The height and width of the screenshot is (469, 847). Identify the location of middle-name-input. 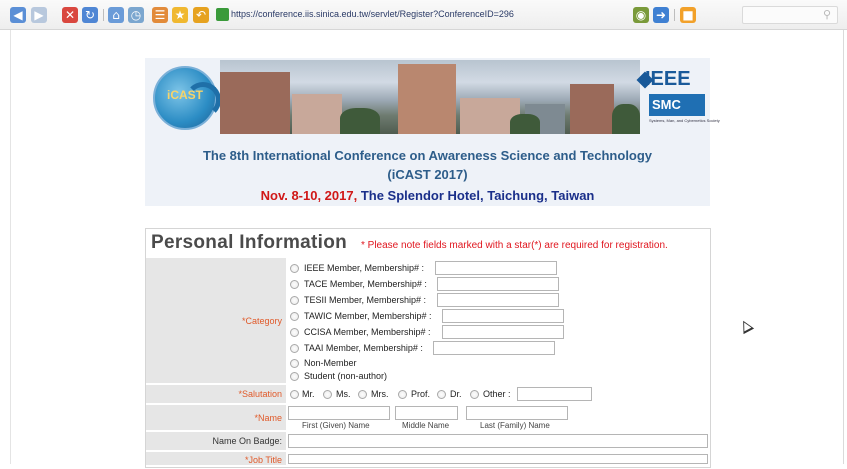
(426, 413).